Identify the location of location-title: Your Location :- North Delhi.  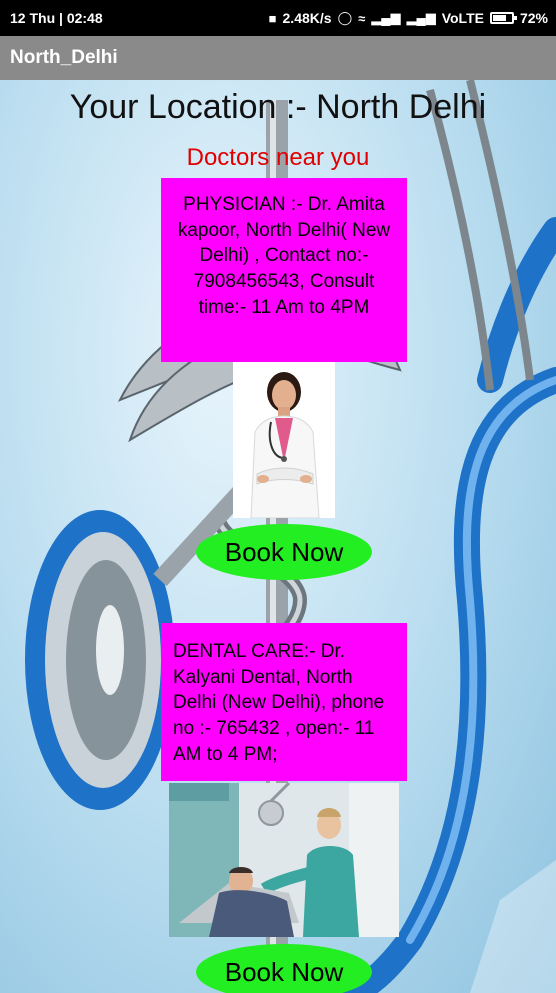
(278, 107).